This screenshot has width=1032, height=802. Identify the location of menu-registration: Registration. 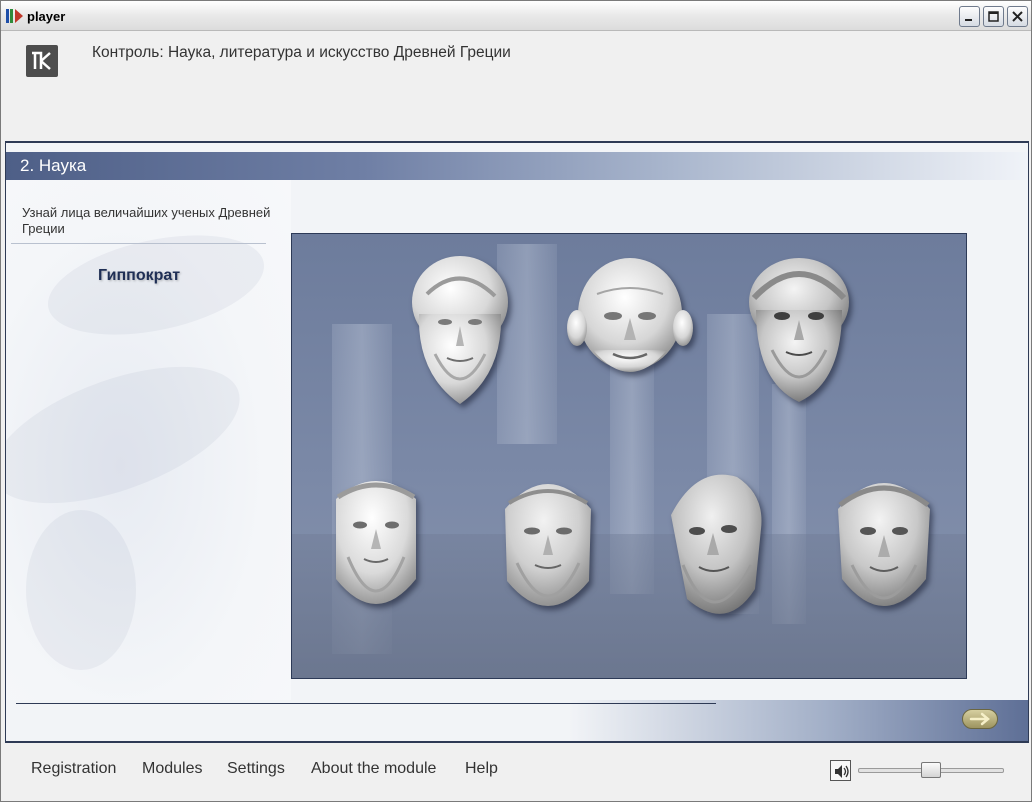
(73, 769).